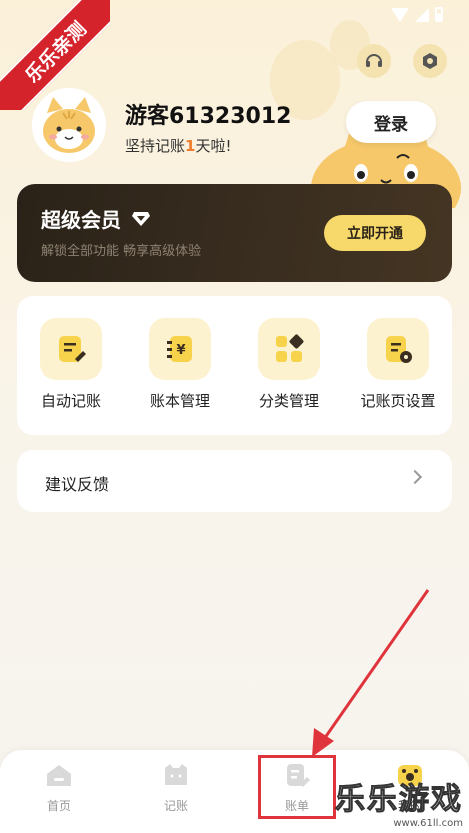  I want to click on signal-icon, so click(422, 14).